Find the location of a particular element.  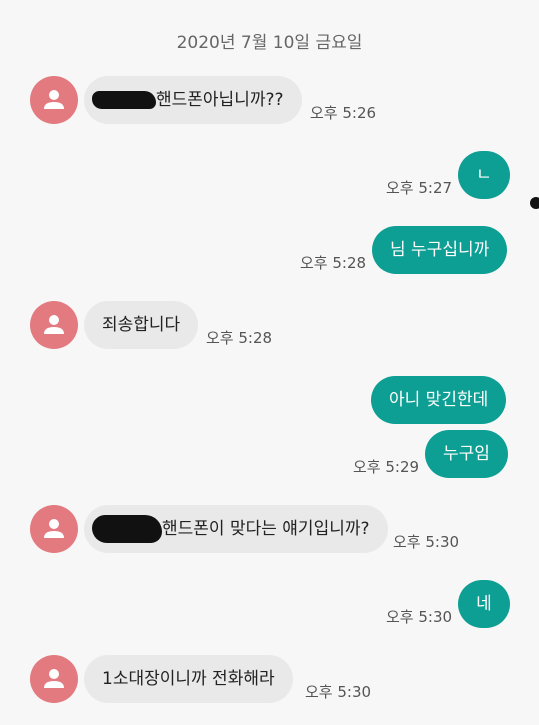

message-bubble-outgoing: 누구임 is located at coordinates (466, 454).